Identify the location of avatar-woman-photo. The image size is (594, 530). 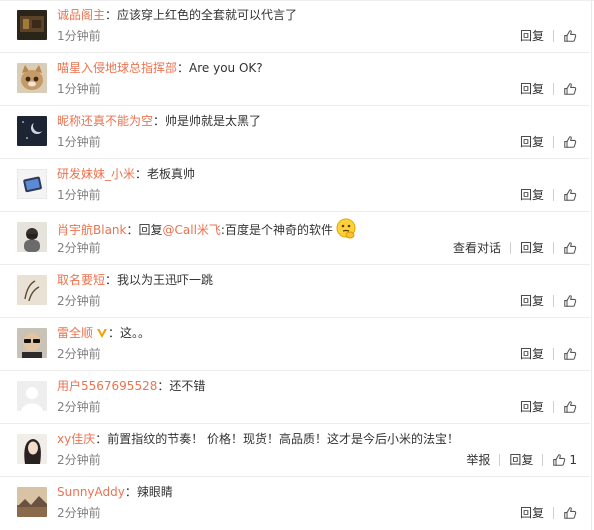
(32, 449).